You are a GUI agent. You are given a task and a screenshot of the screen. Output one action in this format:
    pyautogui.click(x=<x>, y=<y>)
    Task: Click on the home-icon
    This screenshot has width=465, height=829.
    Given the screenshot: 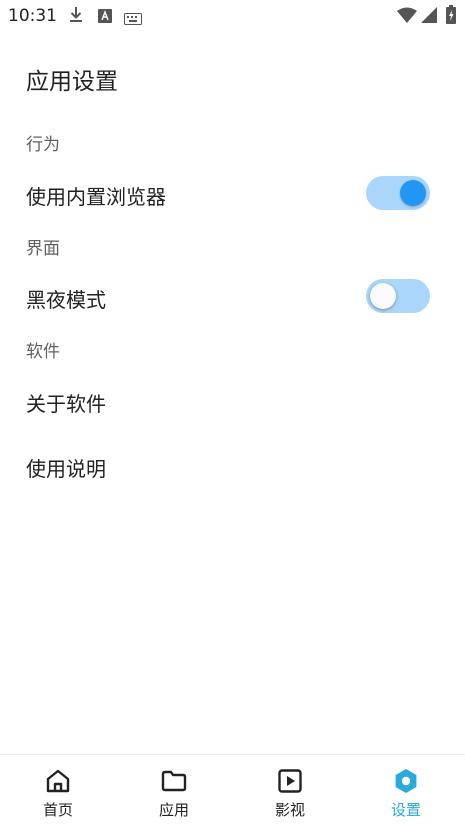 What is the action you would take?
    pyautogui.click(x=58, y=781)
    